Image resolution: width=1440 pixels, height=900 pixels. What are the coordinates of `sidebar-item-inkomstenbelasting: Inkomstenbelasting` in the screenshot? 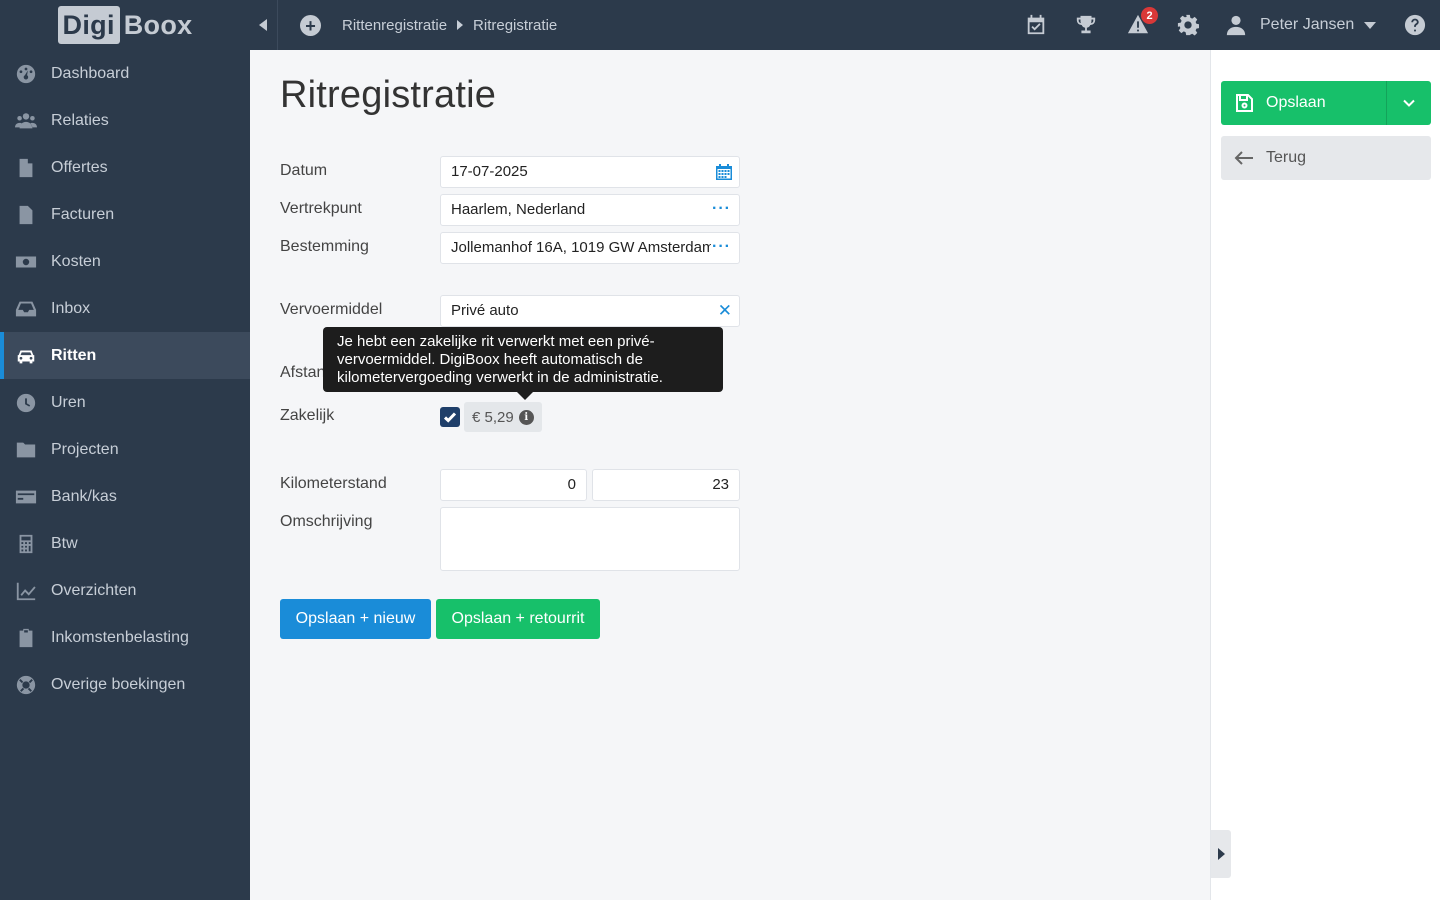 It's located at (125, 637).